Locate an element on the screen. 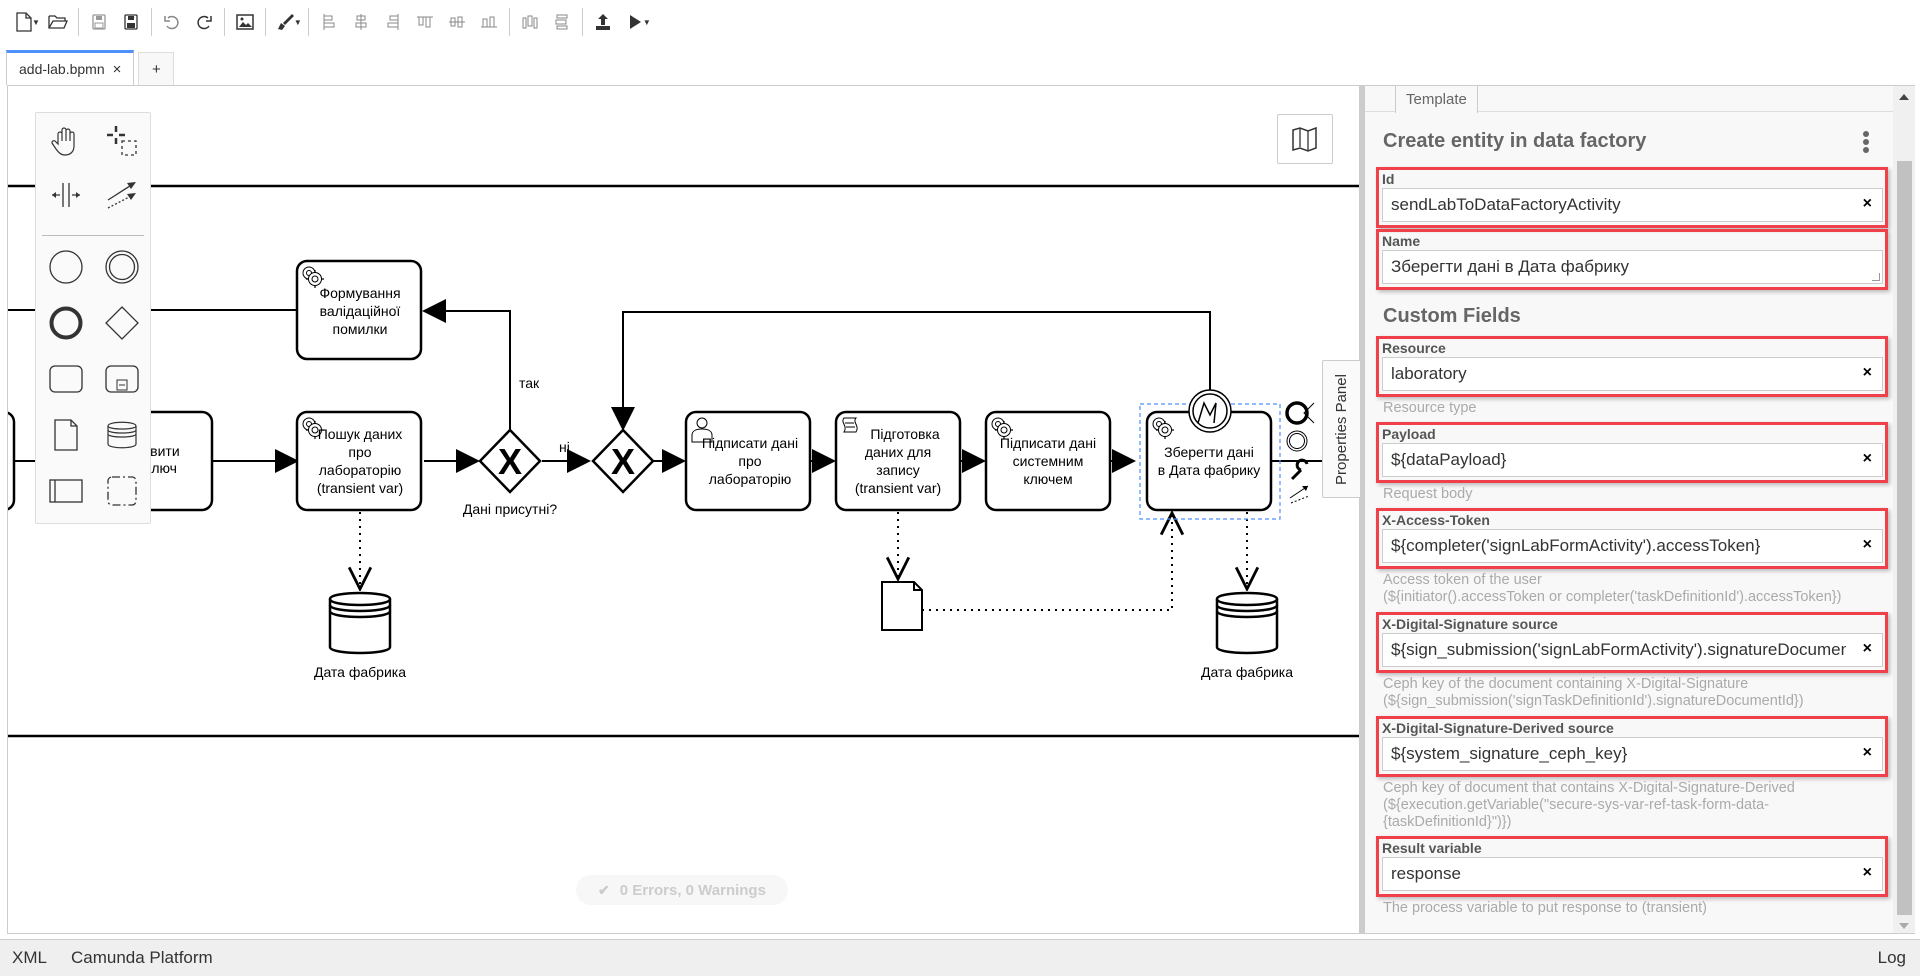  deploy-button is located at coordinates (603, 22).